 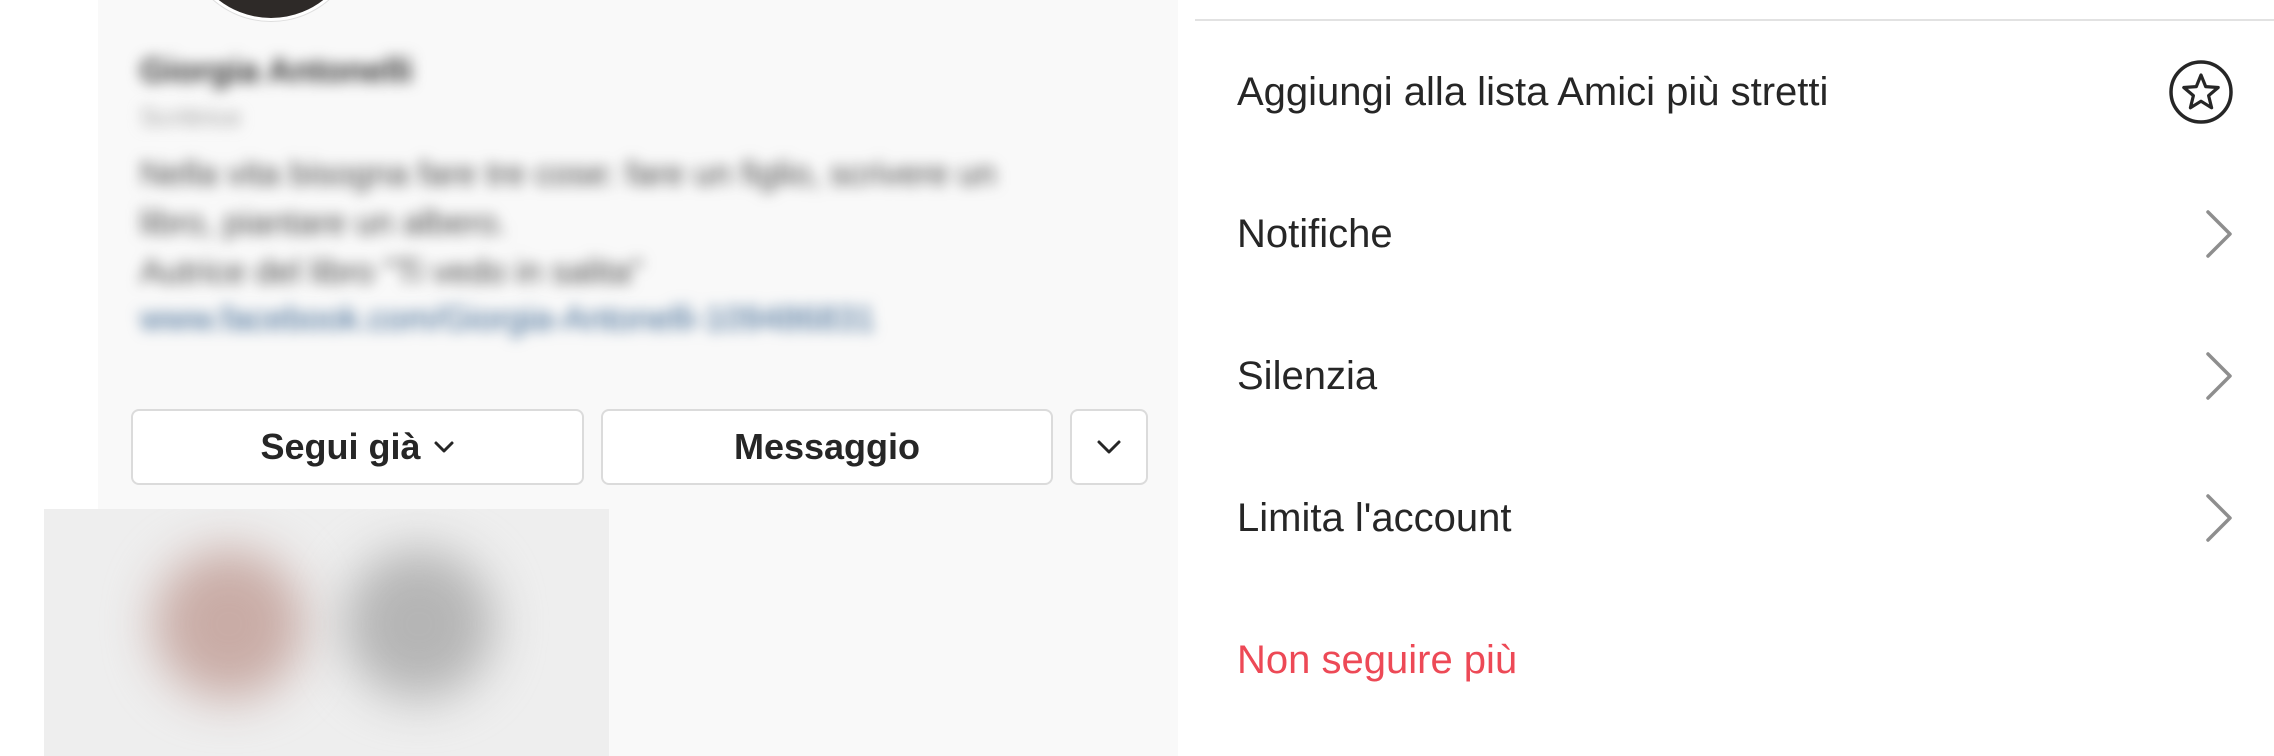 I want to click on notifications-item: Notifiche, so click(x=1734, y=234).